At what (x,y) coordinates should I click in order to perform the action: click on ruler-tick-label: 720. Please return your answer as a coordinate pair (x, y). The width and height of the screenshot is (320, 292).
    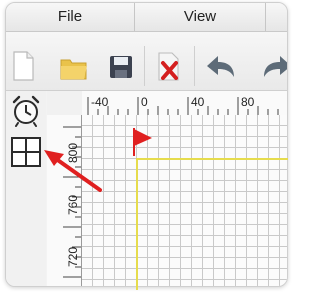
    Looking at the image, I should click on (73, 256).